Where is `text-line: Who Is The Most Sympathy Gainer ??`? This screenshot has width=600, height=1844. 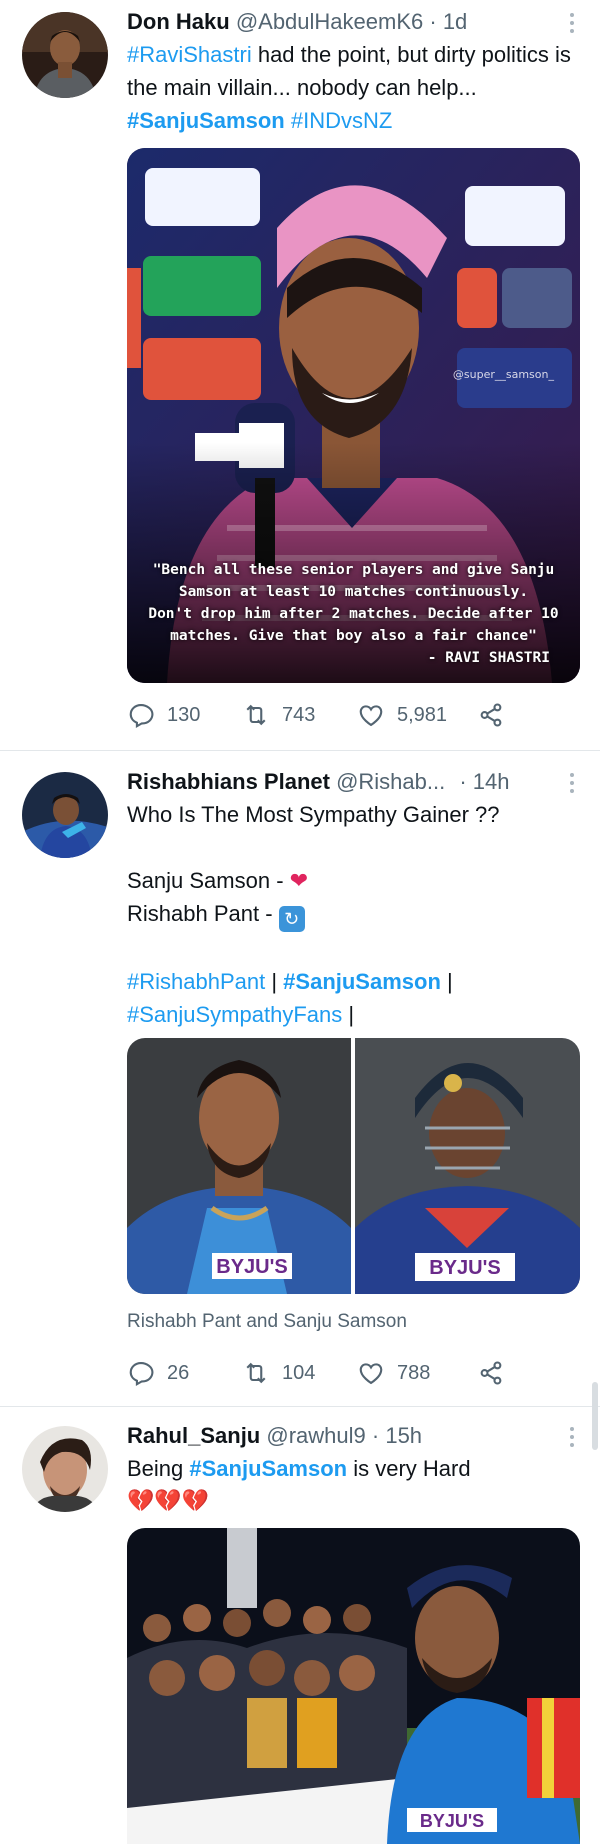
text-line: Who Is The Most Sympathy Gainer ?? is located at coordinates (313, 814).